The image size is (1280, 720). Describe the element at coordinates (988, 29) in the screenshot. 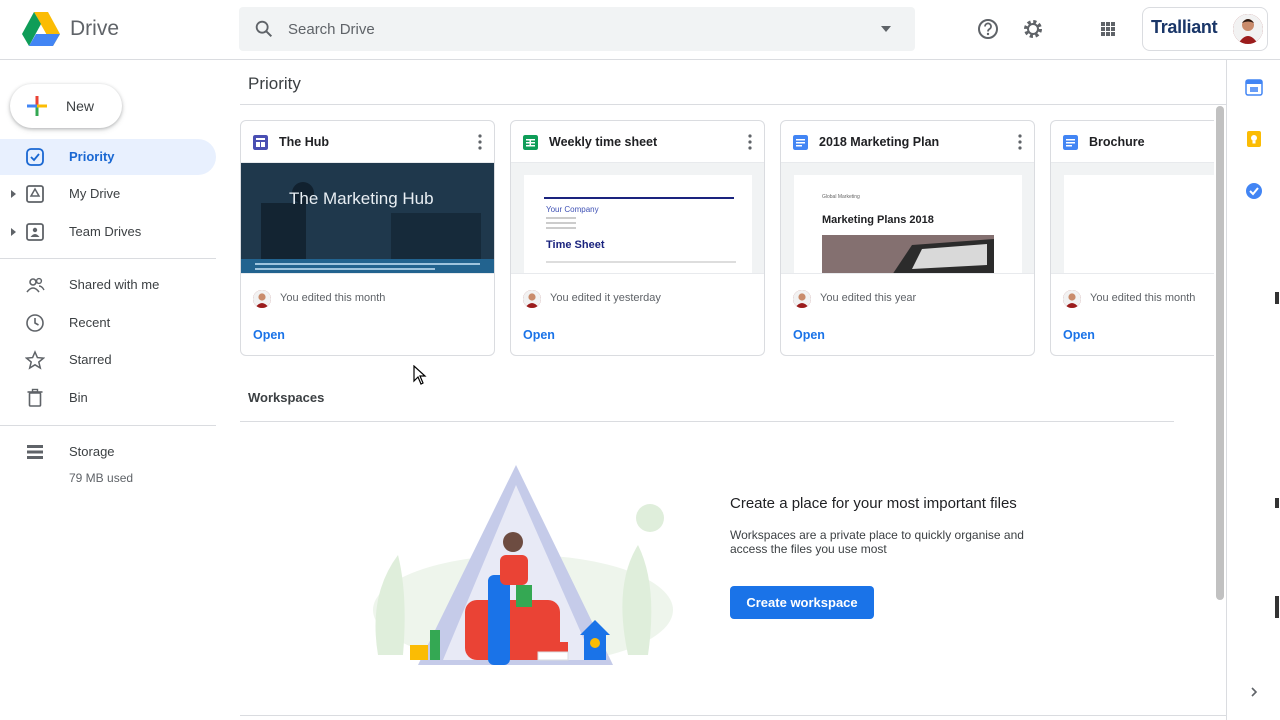

I see `help-icon` at that location.